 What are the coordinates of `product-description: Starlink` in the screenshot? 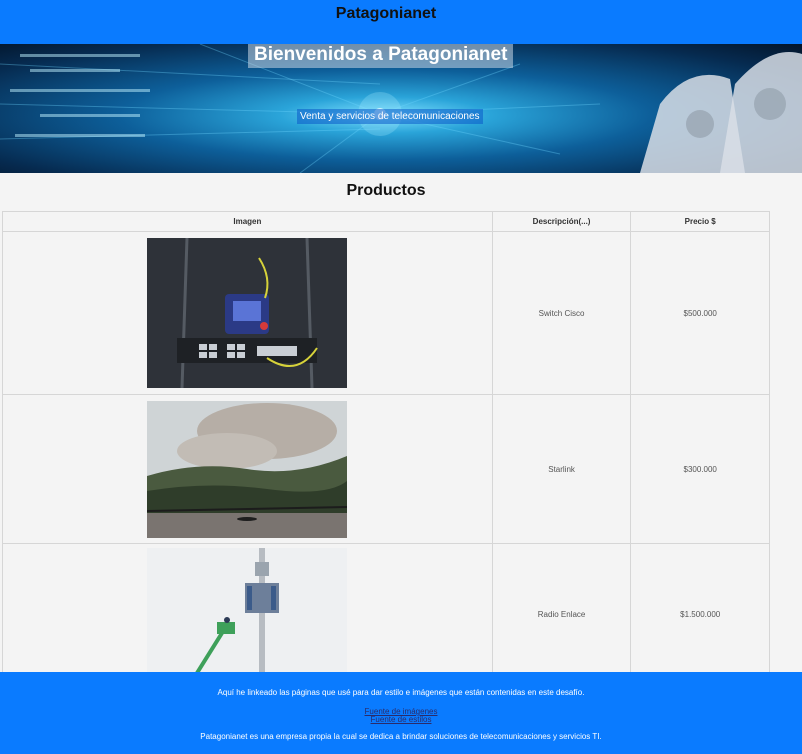 It's located at (561, 469).